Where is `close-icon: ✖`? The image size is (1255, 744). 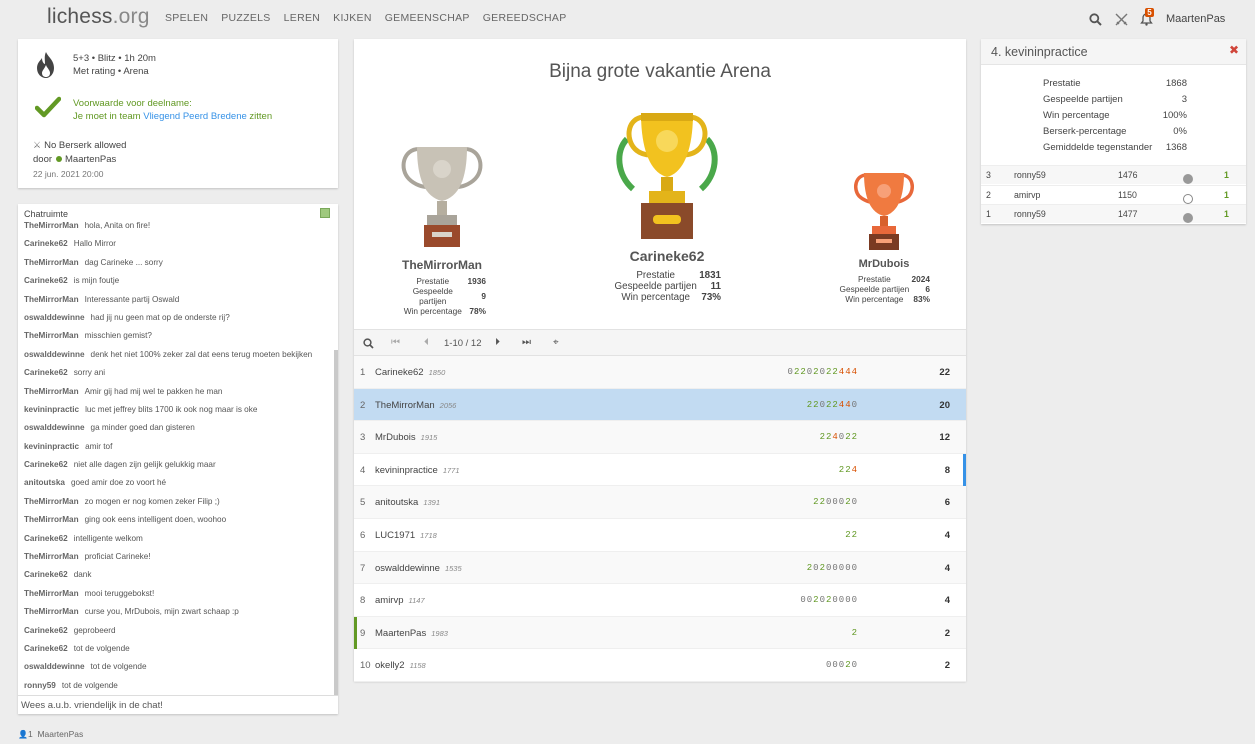 close-icon: ✖ is located at coordinates (1234, 50).